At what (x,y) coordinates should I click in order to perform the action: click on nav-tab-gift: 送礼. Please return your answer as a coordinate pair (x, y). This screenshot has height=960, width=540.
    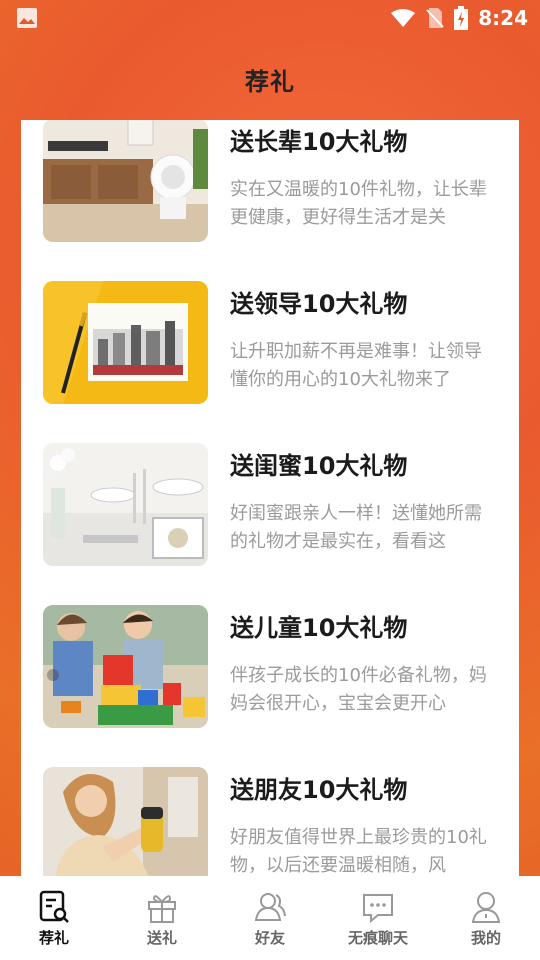
    Looking at the image, I should click on (162, 918).